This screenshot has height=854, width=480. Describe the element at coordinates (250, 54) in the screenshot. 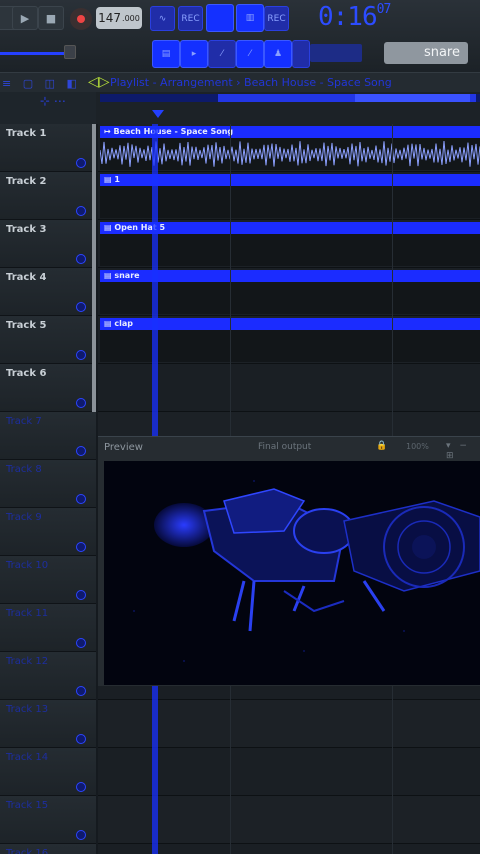

I see `mixer-button: ⁄` at that location.